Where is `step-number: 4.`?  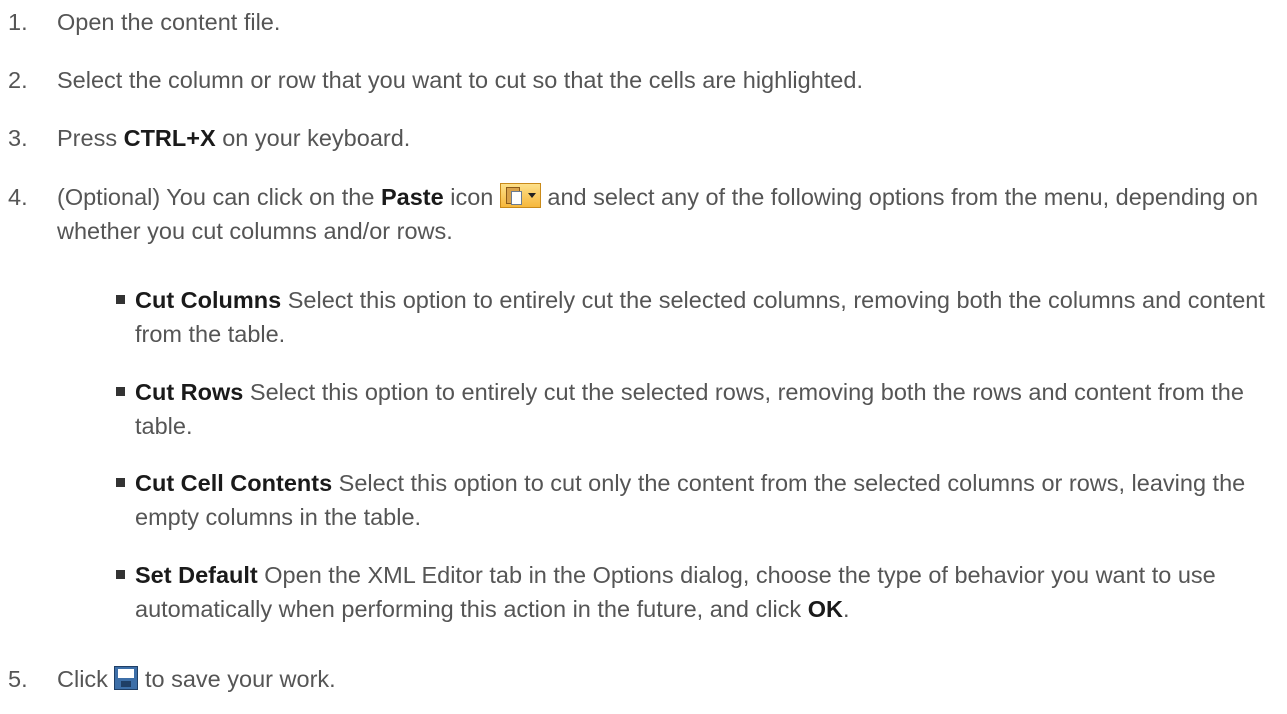
step-number: 4. is located at coordinates (18, 197).